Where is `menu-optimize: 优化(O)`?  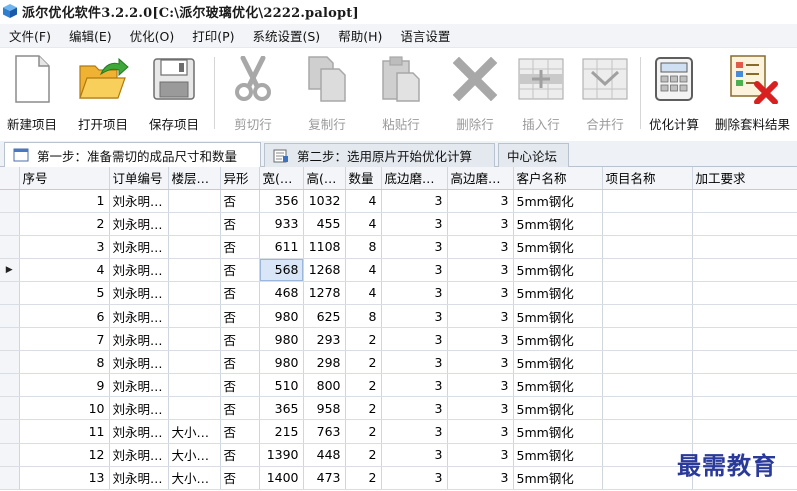 menu-optimize: 优化(O) is located at coordinates (152, 35).